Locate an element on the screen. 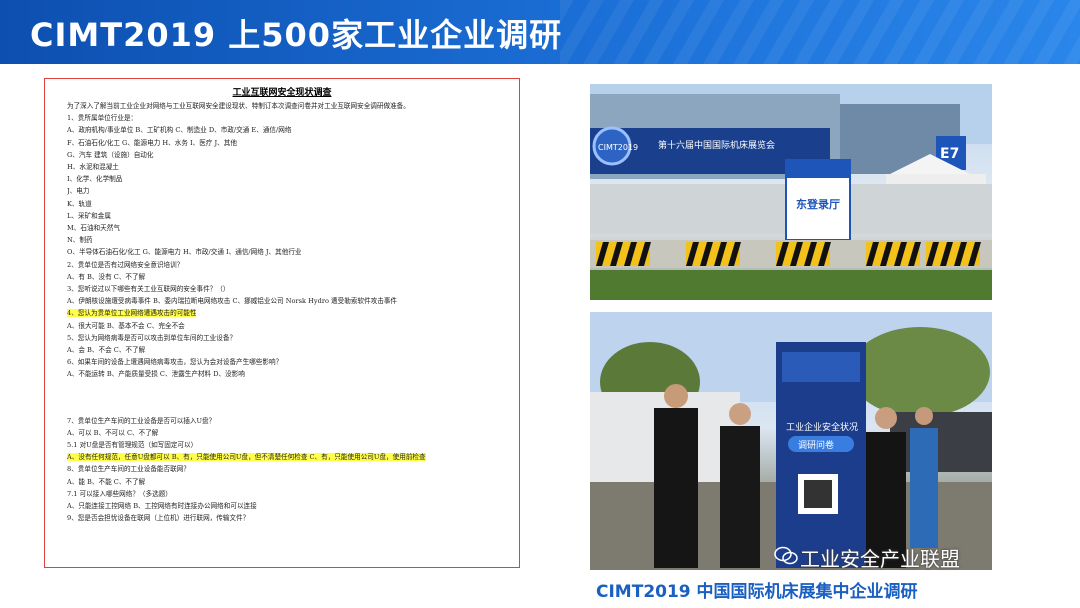  survey-line: 7.1 可以接入哪些网络？（多选题） is located at coordinates (119, 493).